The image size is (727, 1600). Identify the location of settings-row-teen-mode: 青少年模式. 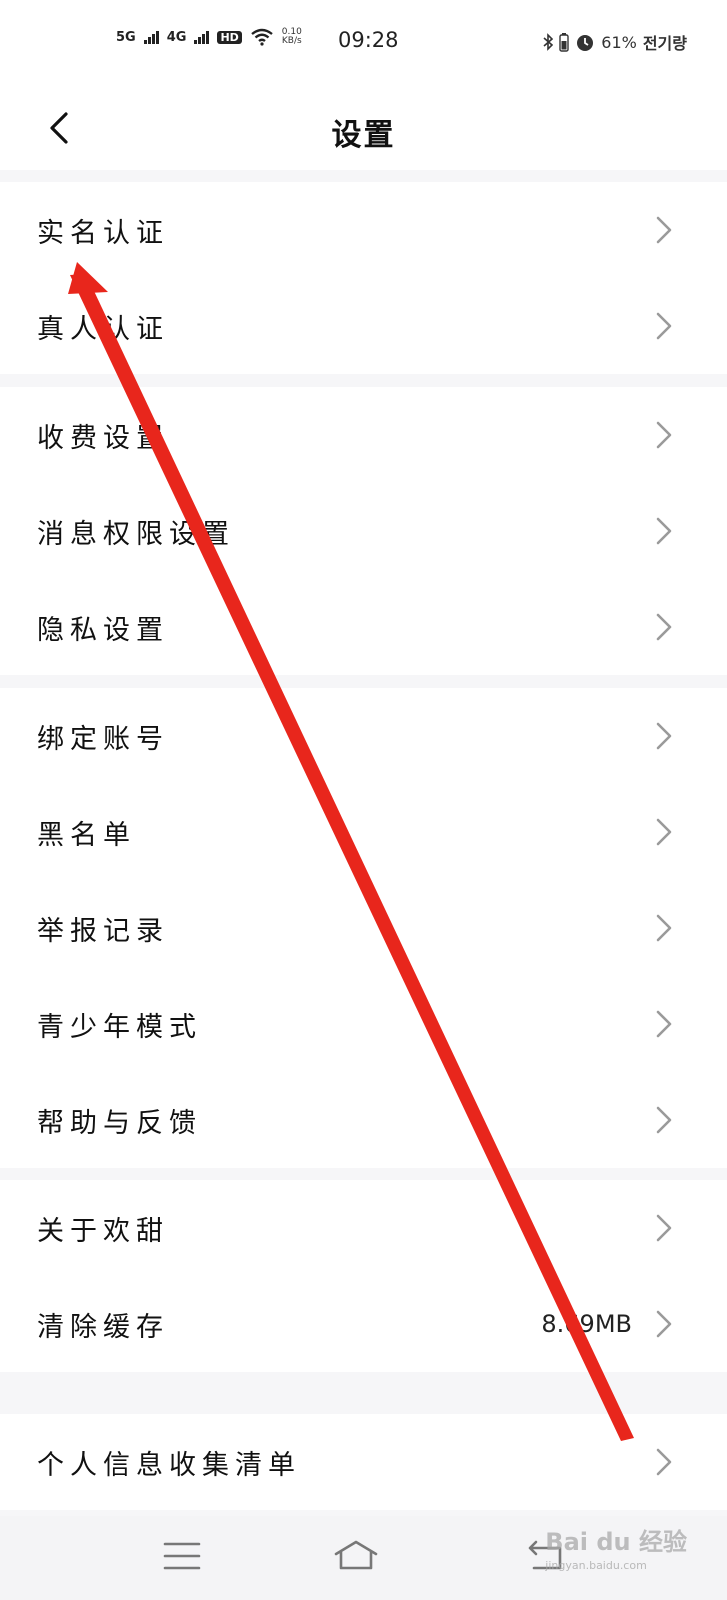
(363, 1024).